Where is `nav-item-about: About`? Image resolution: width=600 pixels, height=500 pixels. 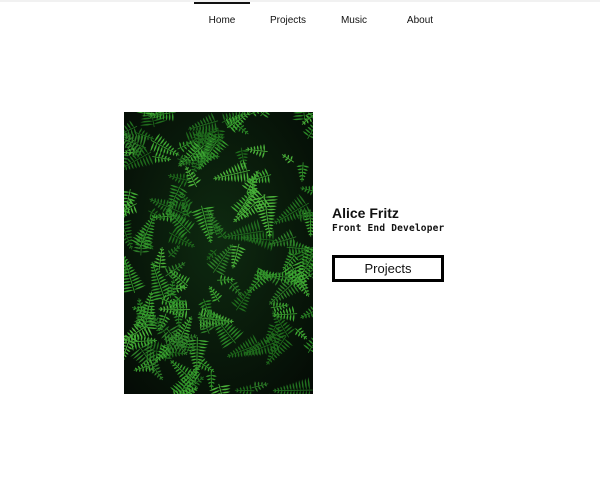 nav-item-about: About is located at coordinates (420, 19).